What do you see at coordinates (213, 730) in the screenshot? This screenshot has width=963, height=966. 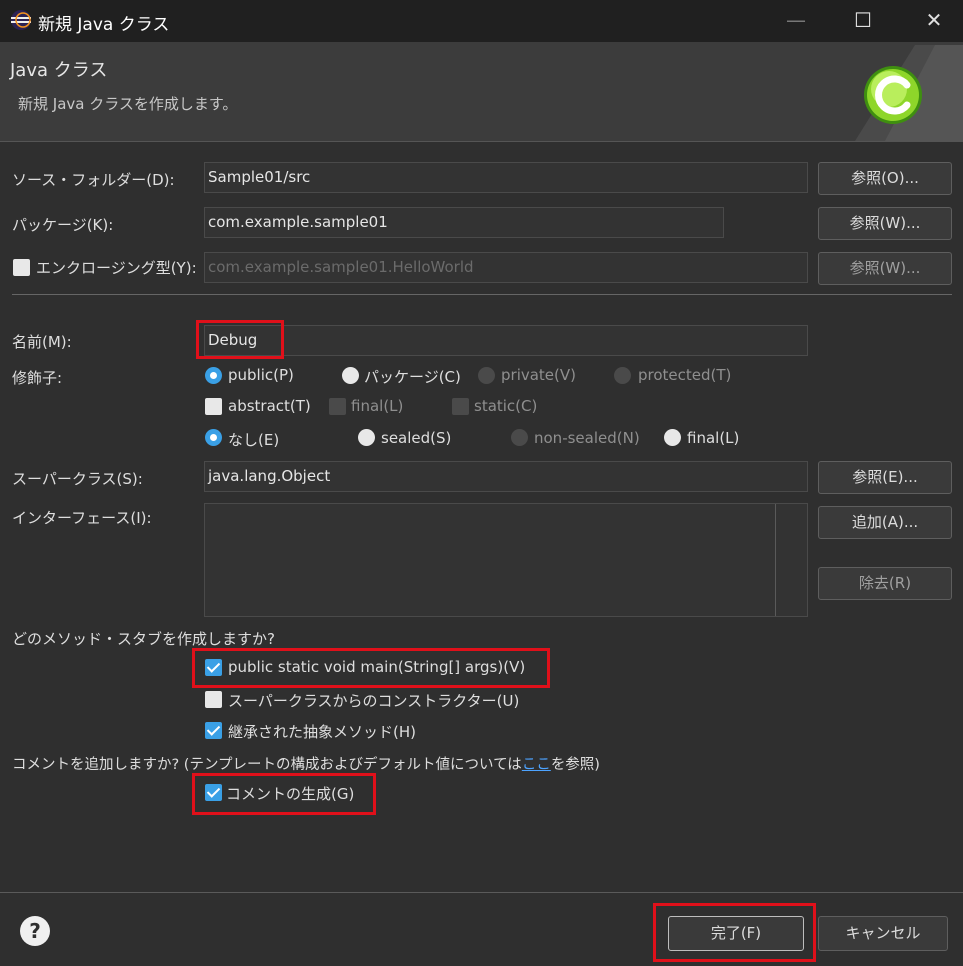 I see `abstract-methods-checkbox` at bounding box center [213, 730].